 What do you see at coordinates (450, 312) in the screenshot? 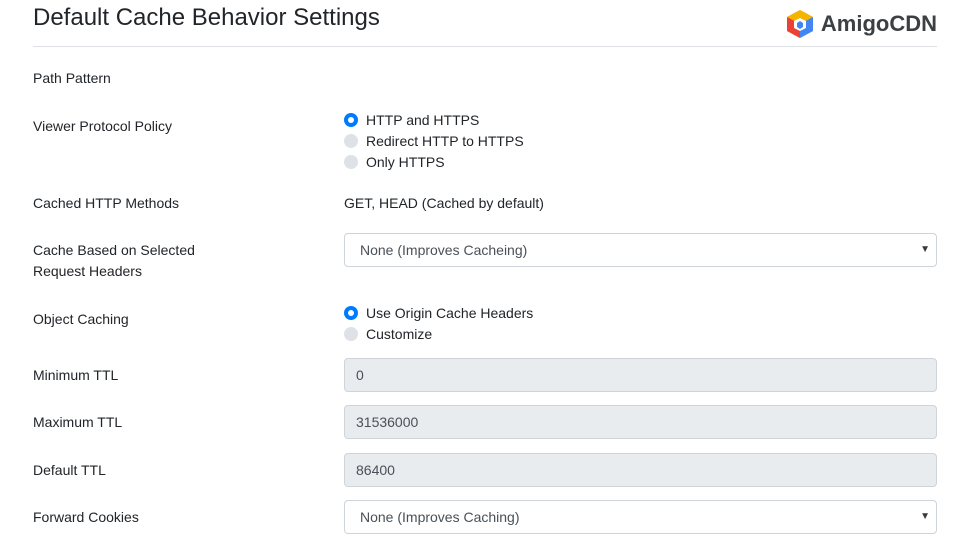
I see `radio-label: Use Origin Cache Headers` at bounding box center [450, 312].